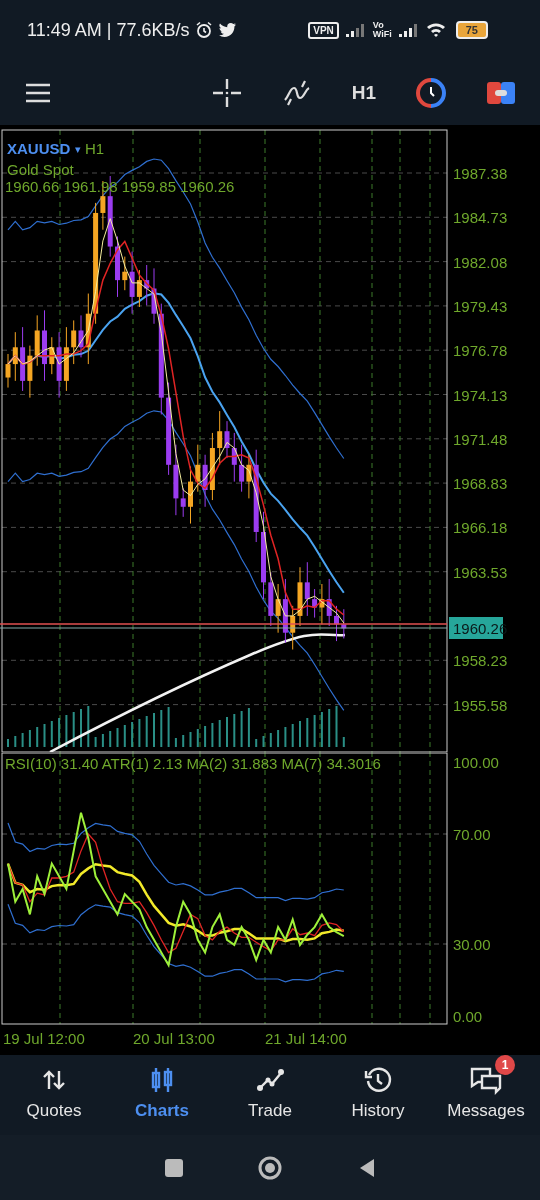  Describe the element at coordinates (468, 1016) in the screenshot. I see `rsi-axis-label: 0.00` at that location.